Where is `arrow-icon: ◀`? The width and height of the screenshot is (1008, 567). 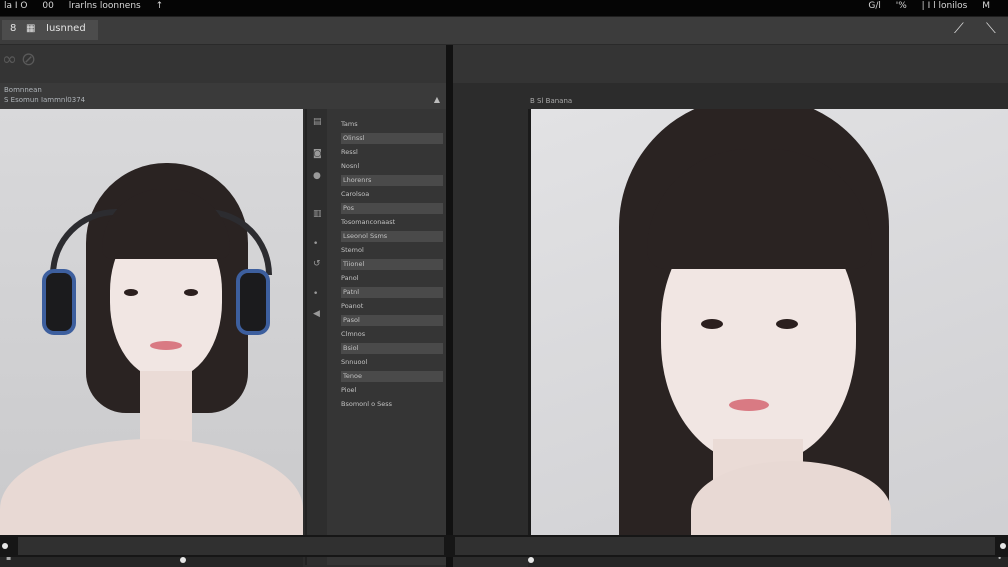
arrow-icon: ◀ is located at coordinates (316, 314).